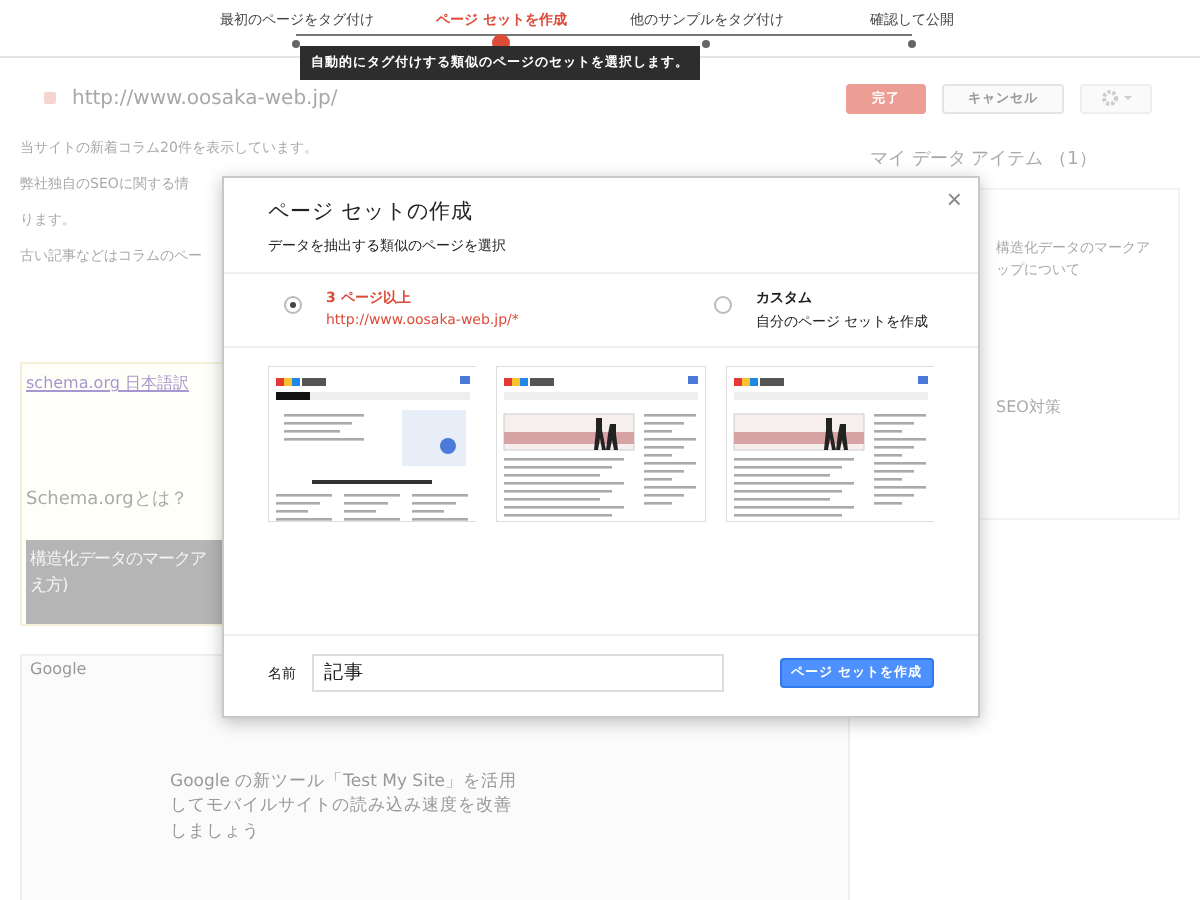  Describe the element at coordinates (58, 669) in the screenshot. I see `logo-text: Google` at that location.